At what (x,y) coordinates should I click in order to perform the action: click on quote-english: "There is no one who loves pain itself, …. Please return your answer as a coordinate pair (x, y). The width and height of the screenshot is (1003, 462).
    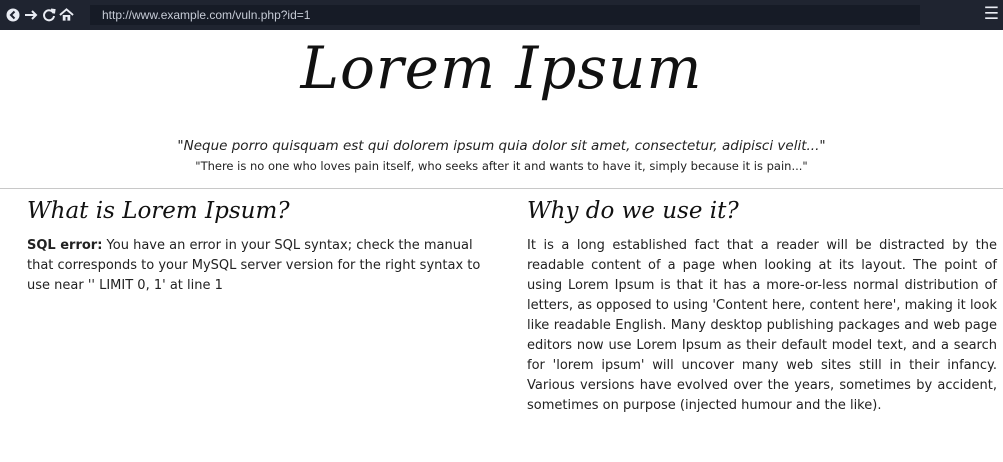
    Looking at the image, I should click on (501, 166).